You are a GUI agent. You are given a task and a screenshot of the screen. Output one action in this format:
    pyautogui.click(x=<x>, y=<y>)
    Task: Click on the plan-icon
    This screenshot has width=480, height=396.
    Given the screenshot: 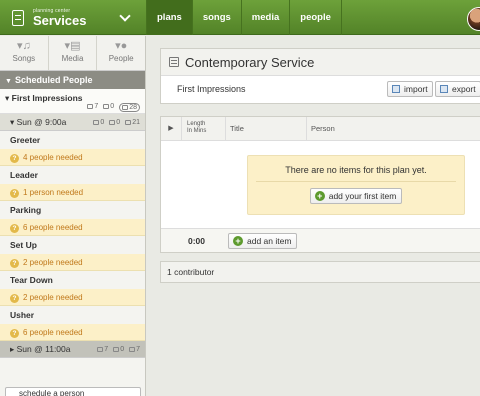 What is the action you would take?
    pyautogui.click(x=174, y=62)
    